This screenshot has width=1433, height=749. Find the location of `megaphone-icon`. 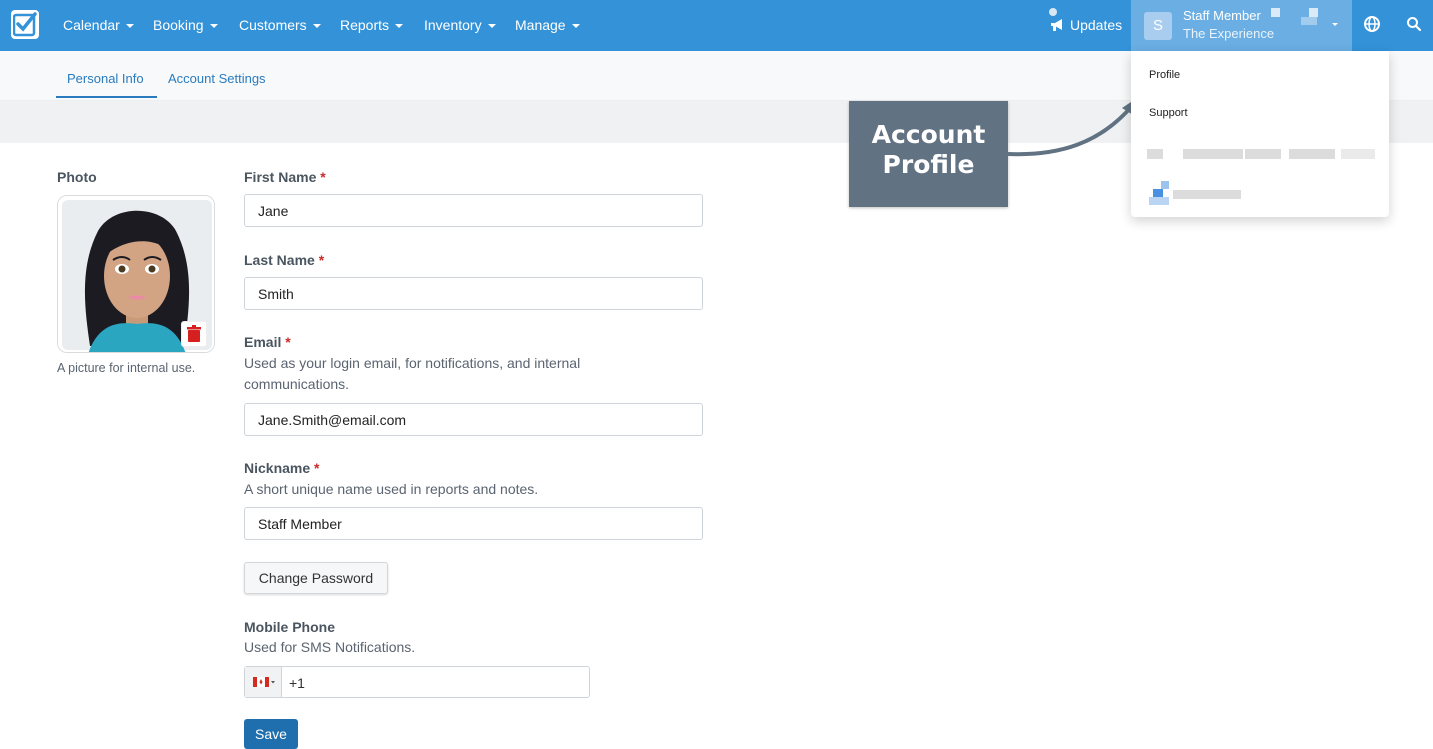

megaphone-icon is located at coordinates (1058, 26).